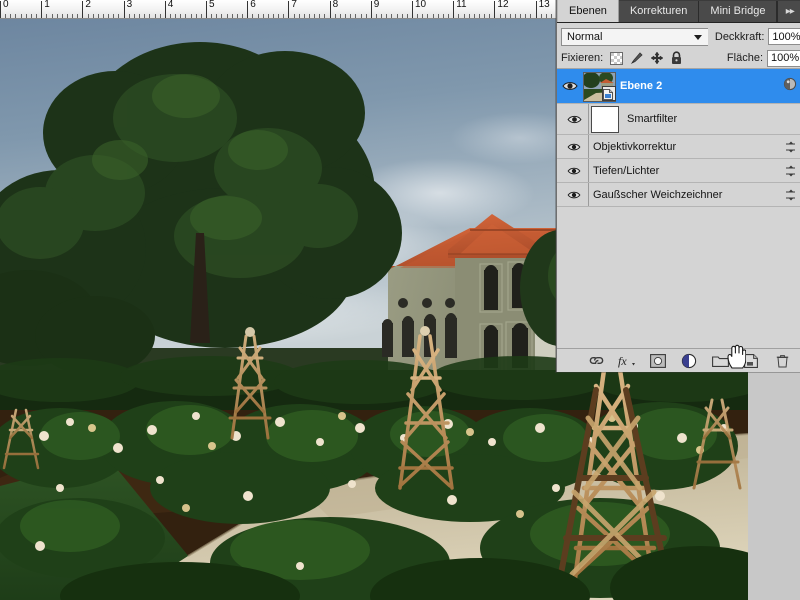 The image size is (800, 600). I want to click on layer-style-sphere-icon, so click(790, 86).